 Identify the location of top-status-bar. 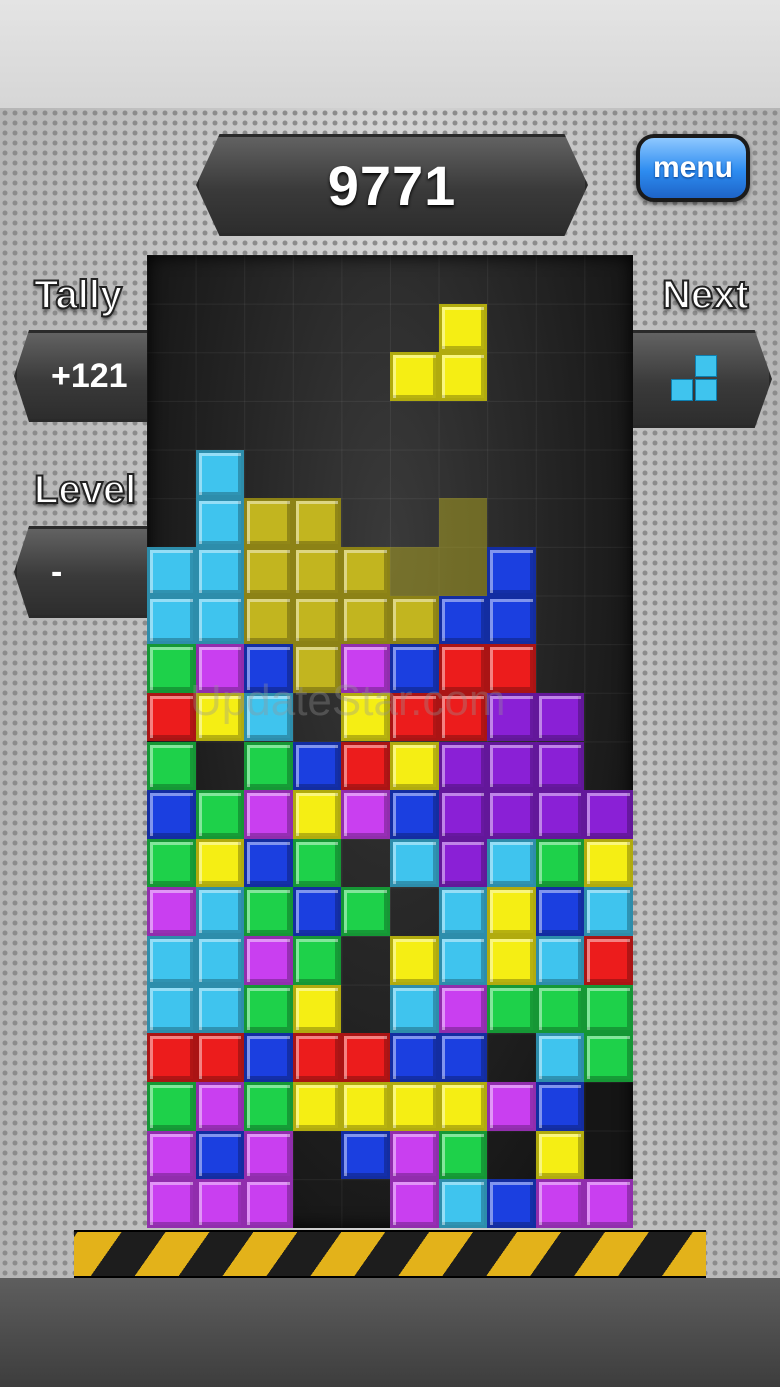
(390, 54).